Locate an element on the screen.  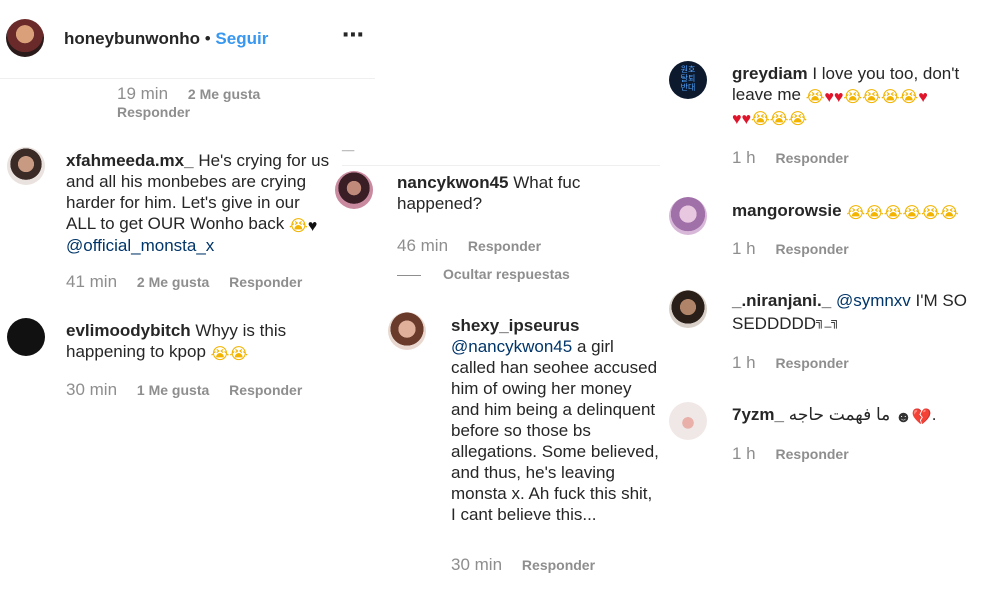
comment-username: greydiam is located at coordinates (770, 73).